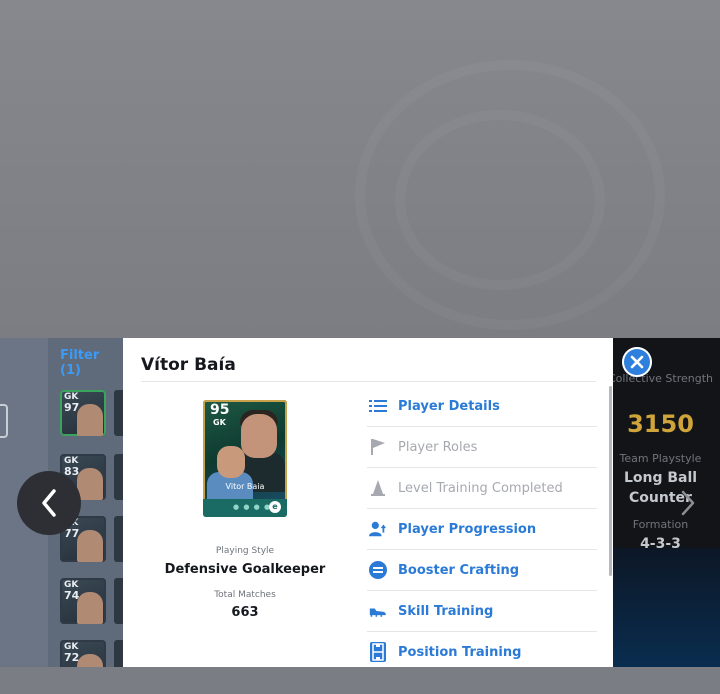  What do you see at coordinates (459, 570) in the screenshot?
I see `menu-item-label: Booster Crafting` at bounding box center [459, 570].